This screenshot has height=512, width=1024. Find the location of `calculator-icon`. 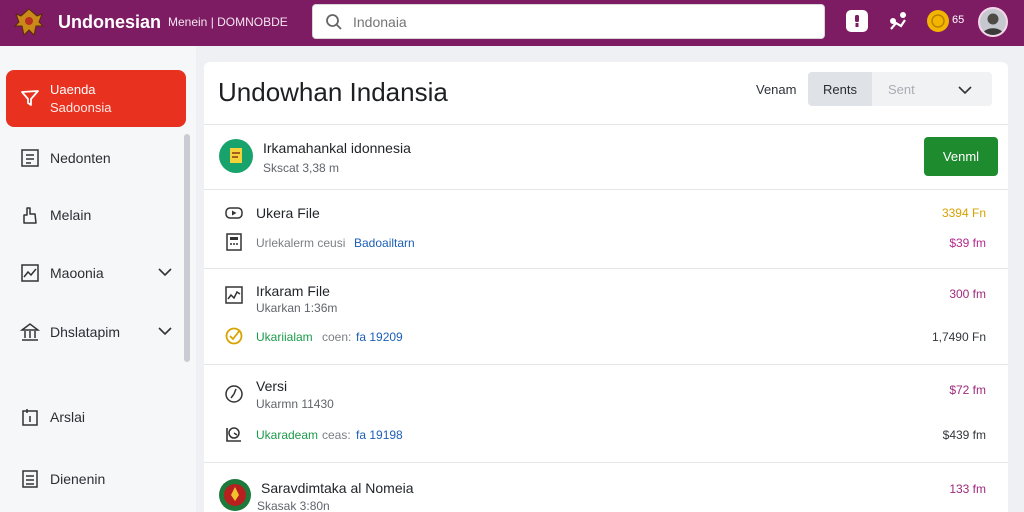

calculator-icon is located at coordinates (234, 242).